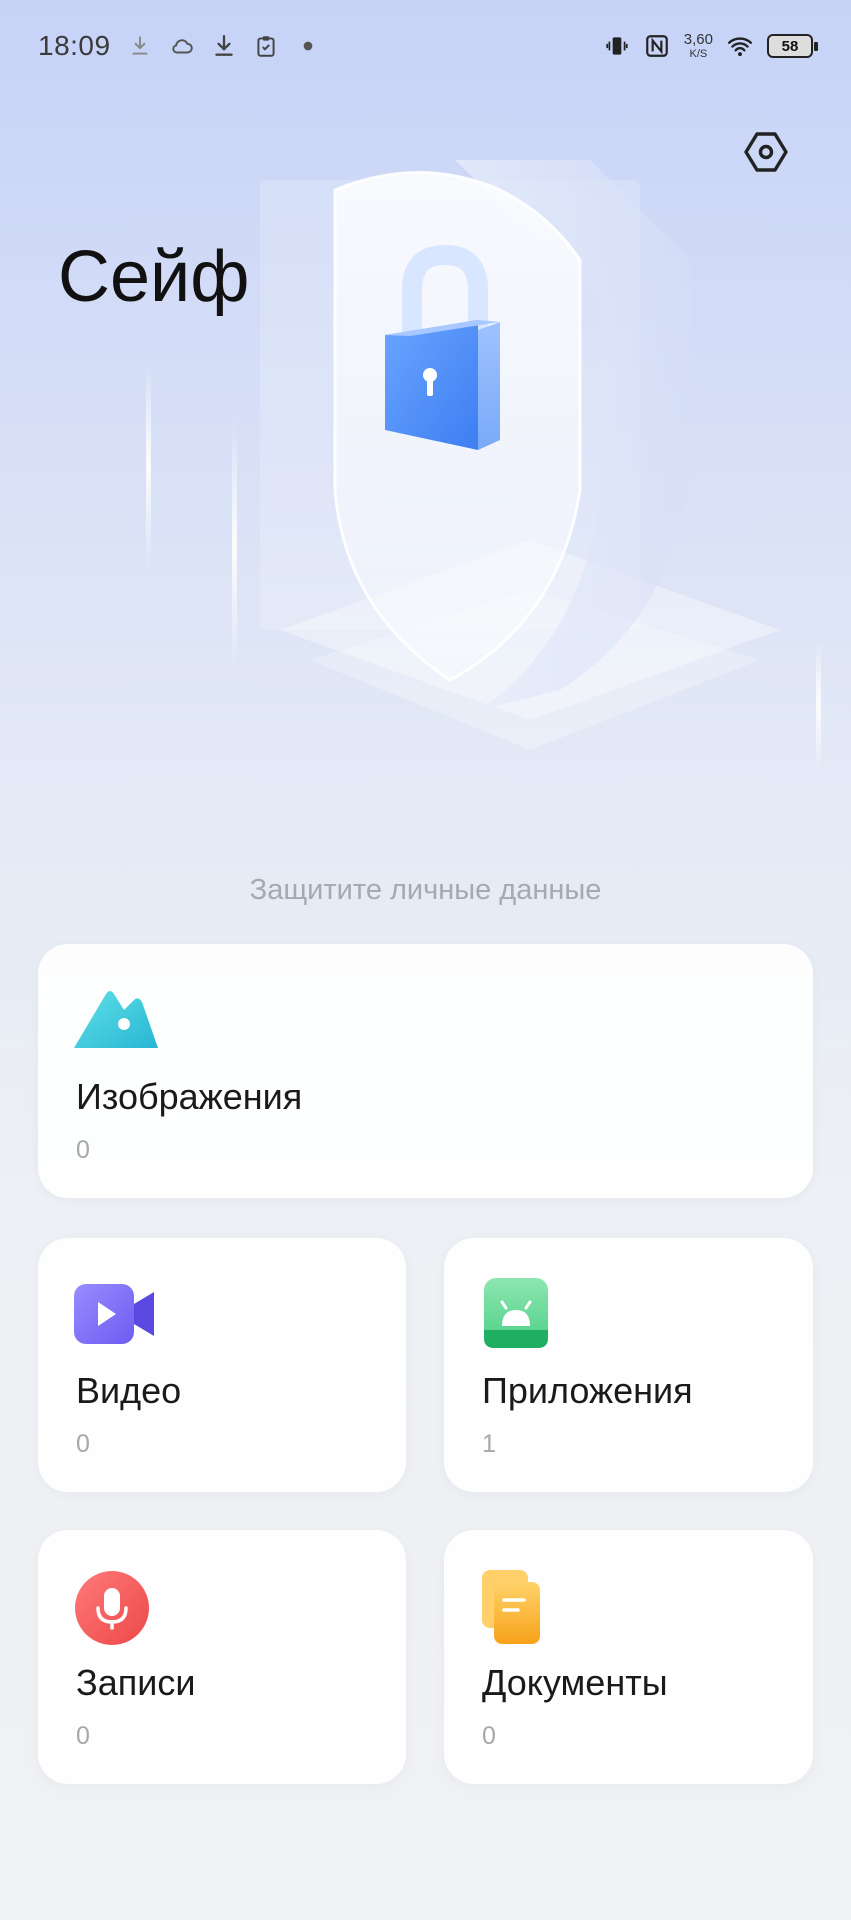 The height and width of the screenshot is (1920, 851). I want to click on download-icon, so click(224, 46).